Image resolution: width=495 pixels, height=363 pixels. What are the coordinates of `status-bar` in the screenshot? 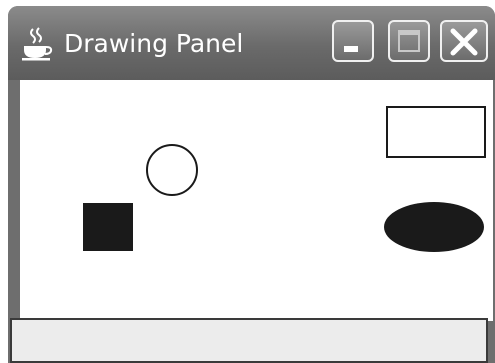 It's located at (249, 340).